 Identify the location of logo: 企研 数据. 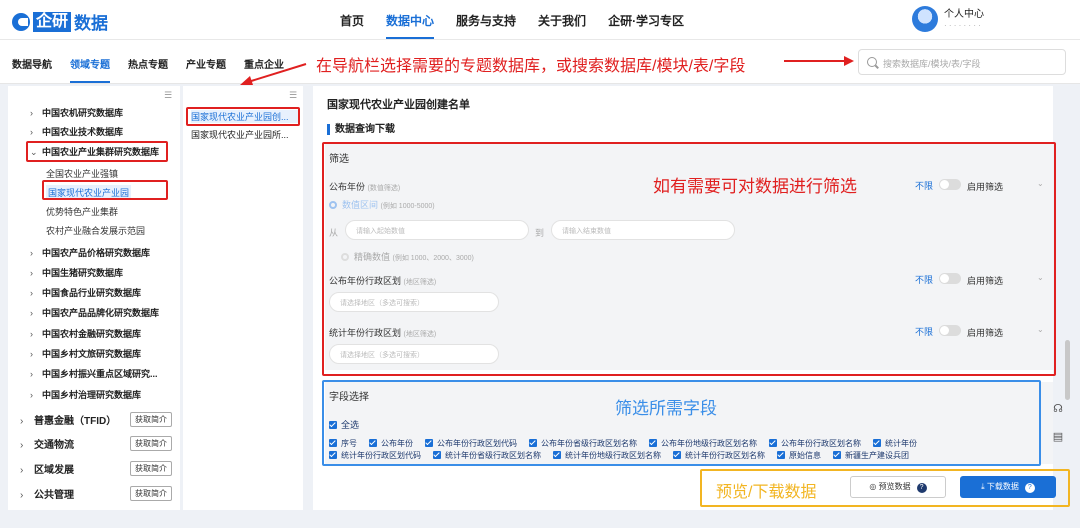
(60, 21).